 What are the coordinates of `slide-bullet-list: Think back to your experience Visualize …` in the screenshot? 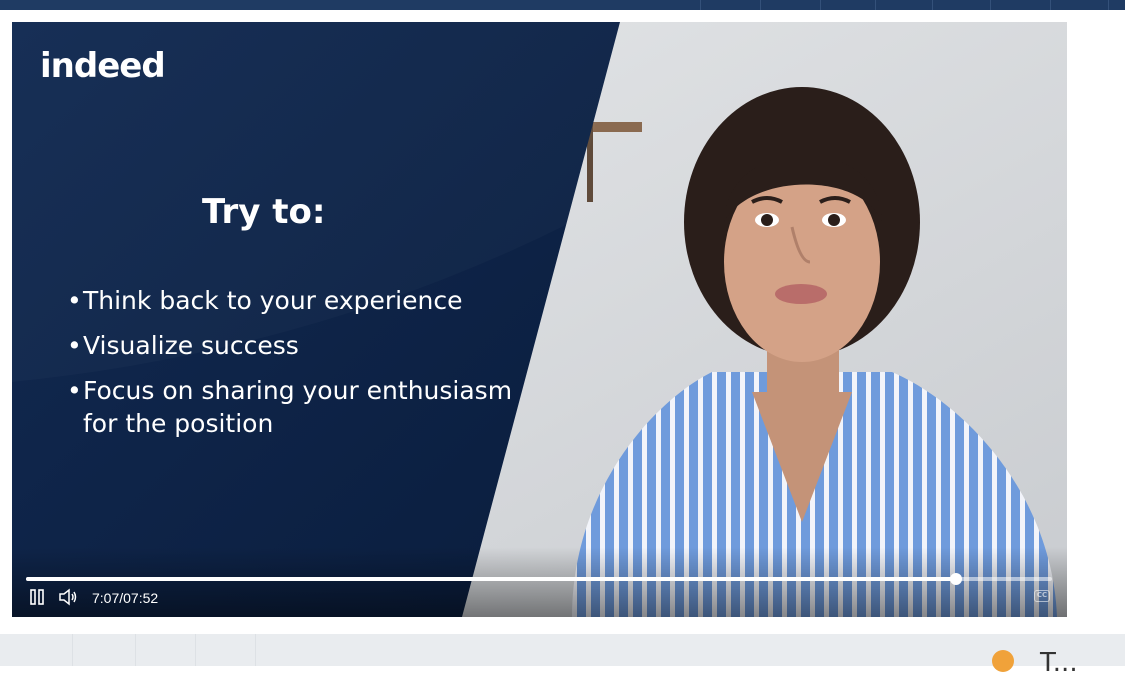 It's located at (297, 368).